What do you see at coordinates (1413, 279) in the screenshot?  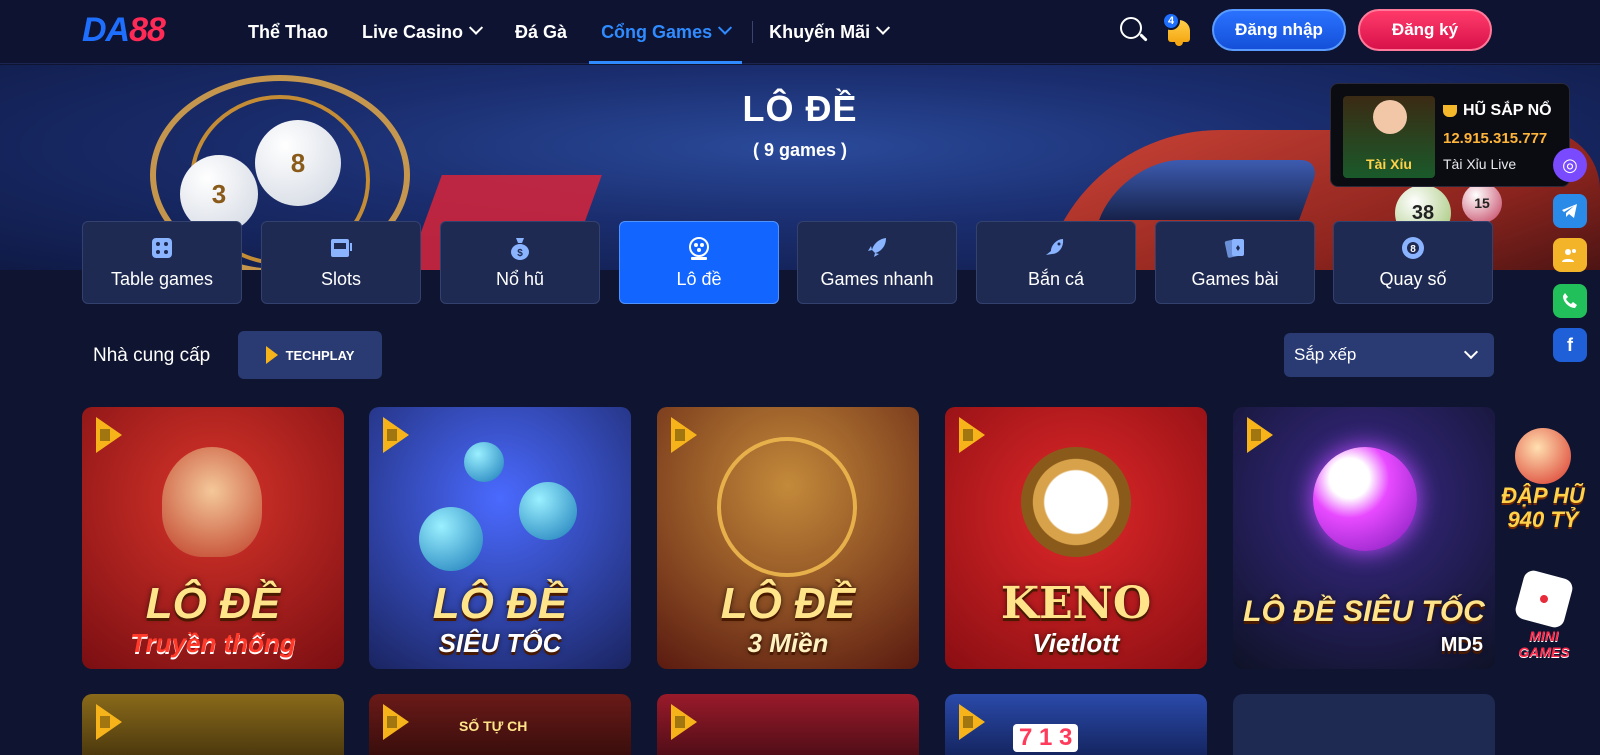 I see `category-label: Quay số` at bounding box center [1413, 279].